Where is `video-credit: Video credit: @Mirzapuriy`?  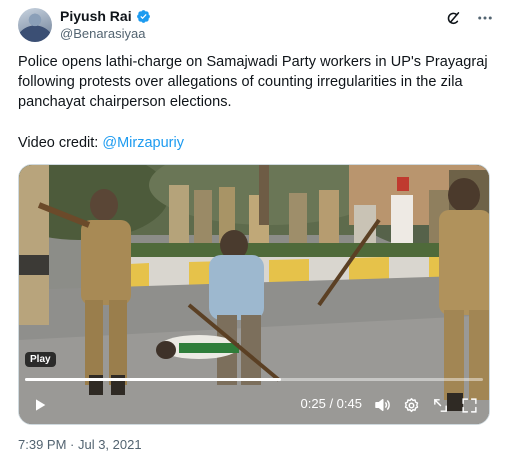
video-credit: Video credit: @Mirzapuriy is located at coordinates (101, 143).